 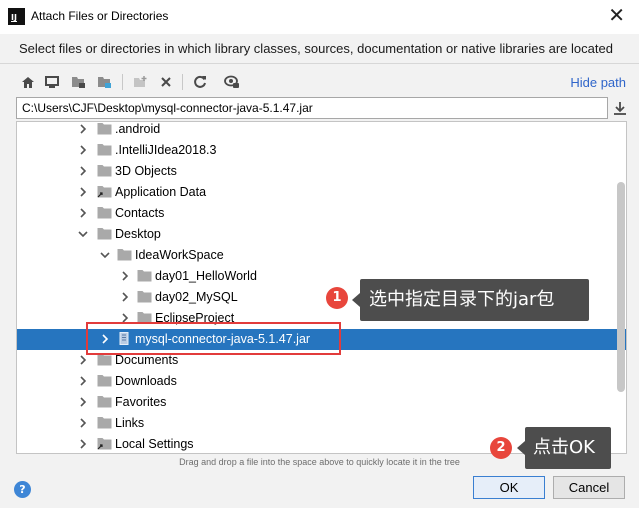 I want to click on tree-row: Desktop, so click(x=321, y=234).